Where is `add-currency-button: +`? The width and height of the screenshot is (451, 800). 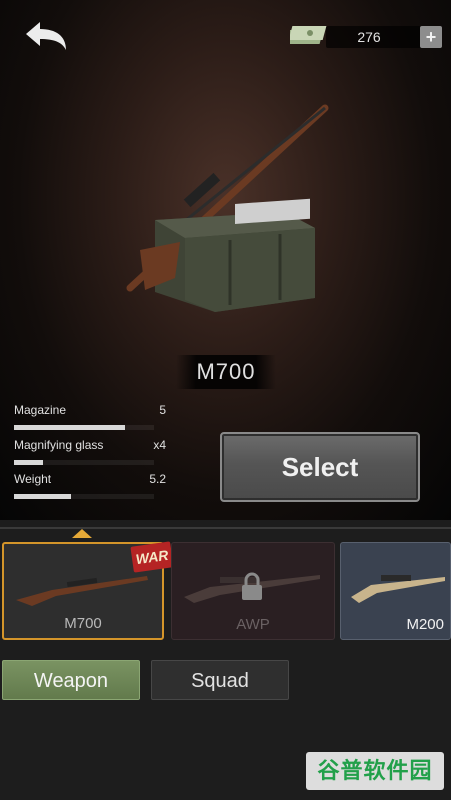
add-currency-button: + is located at coordinates (431, 37).